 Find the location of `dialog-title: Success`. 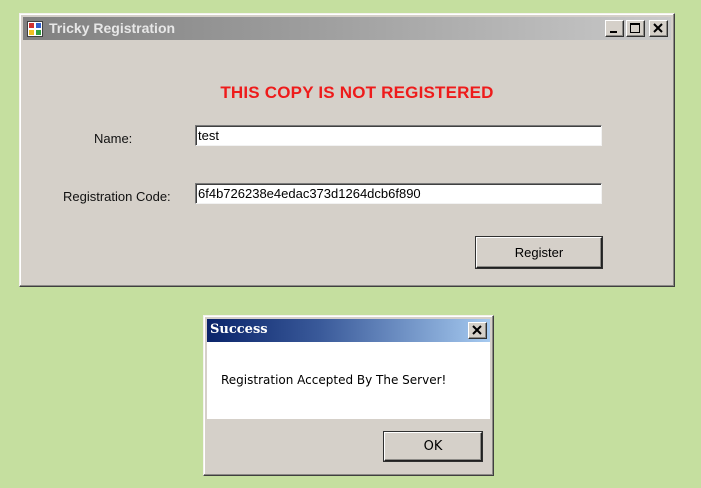

dialog-title: Success is located at coordinates (239, 329).